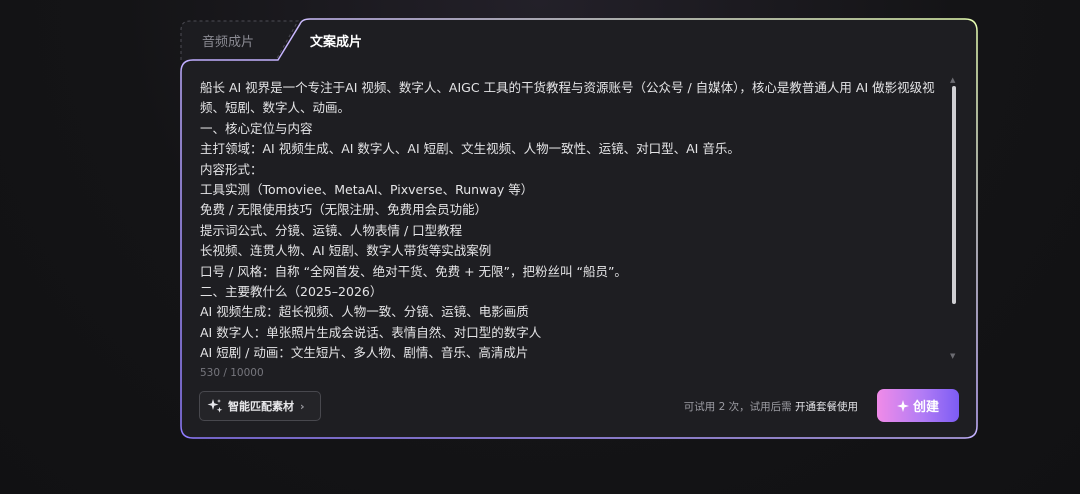 The height and width of the screenshot is (494, 1080). I want to click on trial-notice: 可试用 2 次，试用后需 开通套餐使用, so click(771, 406).